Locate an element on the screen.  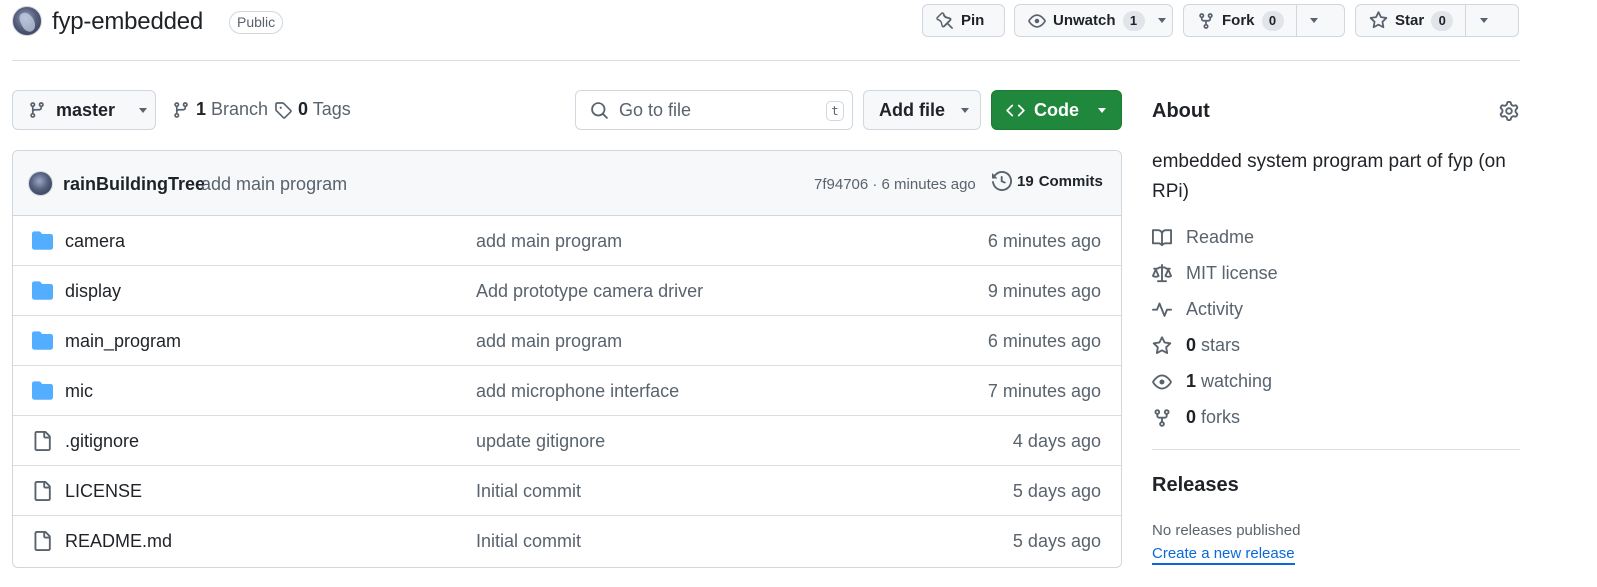
file-date: 7 minutes ago is located at coordinates (1044, 391).